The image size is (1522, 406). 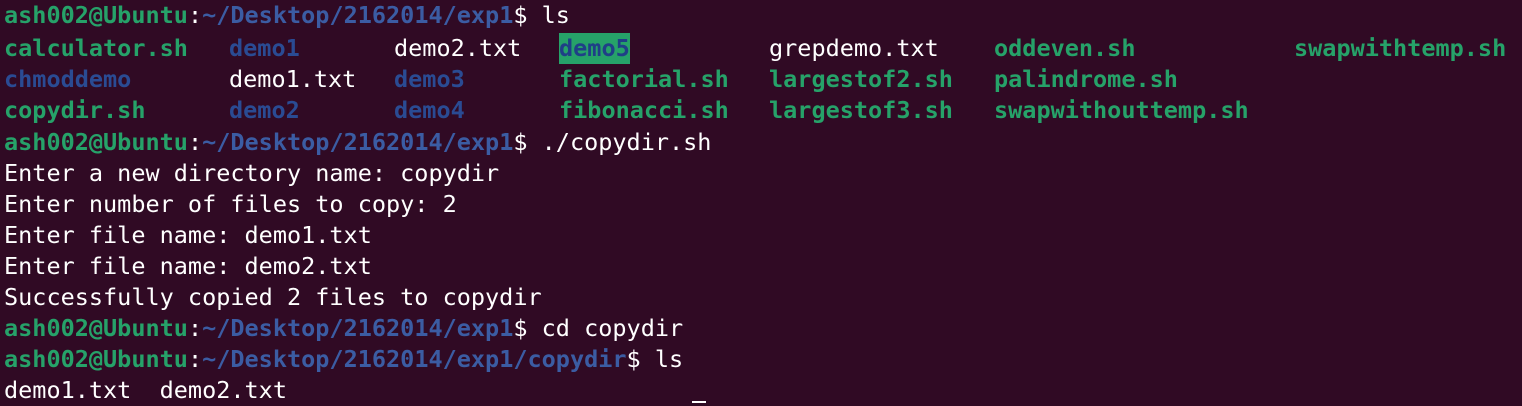 What do you see at coordinates (699, 402) in the screenshot?
I see `text-cursor` at bounding box center [699, 402].